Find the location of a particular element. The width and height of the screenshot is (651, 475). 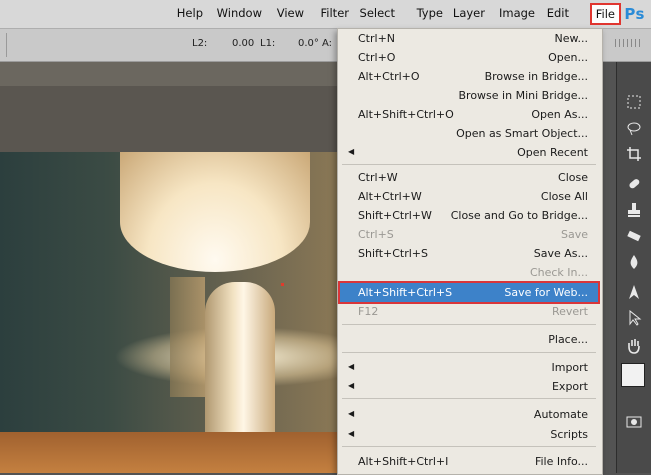

menu-item-shortcut: Shift+Ctrl+S is located at coordinates (393, 253).